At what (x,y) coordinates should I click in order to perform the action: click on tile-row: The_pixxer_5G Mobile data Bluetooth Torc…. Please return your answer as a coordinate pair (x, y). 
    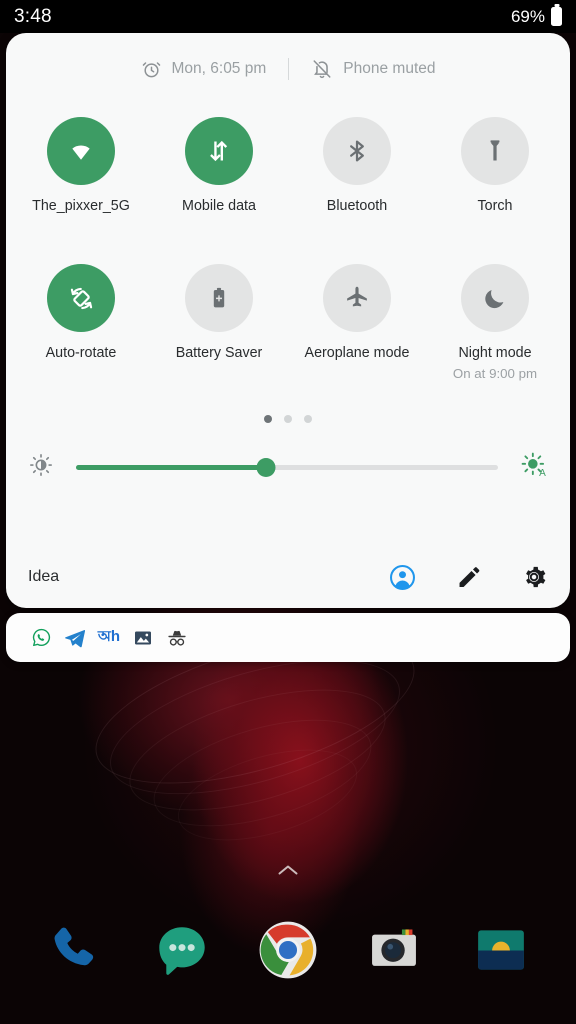
    Looking at the image, I should click on (288, 161).